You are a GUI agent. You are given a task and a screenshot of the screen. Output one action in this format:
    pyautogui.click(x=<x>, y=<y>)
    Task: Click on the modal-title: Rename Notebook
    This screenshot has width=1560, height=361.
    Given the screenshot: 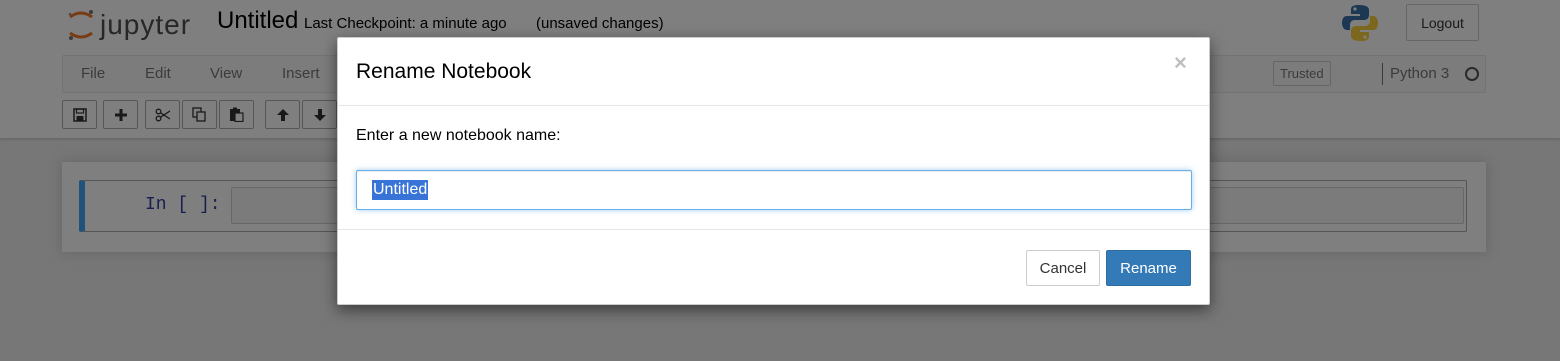 What is the action you would take?
    pyautogui.click(x=444, y=71)
    